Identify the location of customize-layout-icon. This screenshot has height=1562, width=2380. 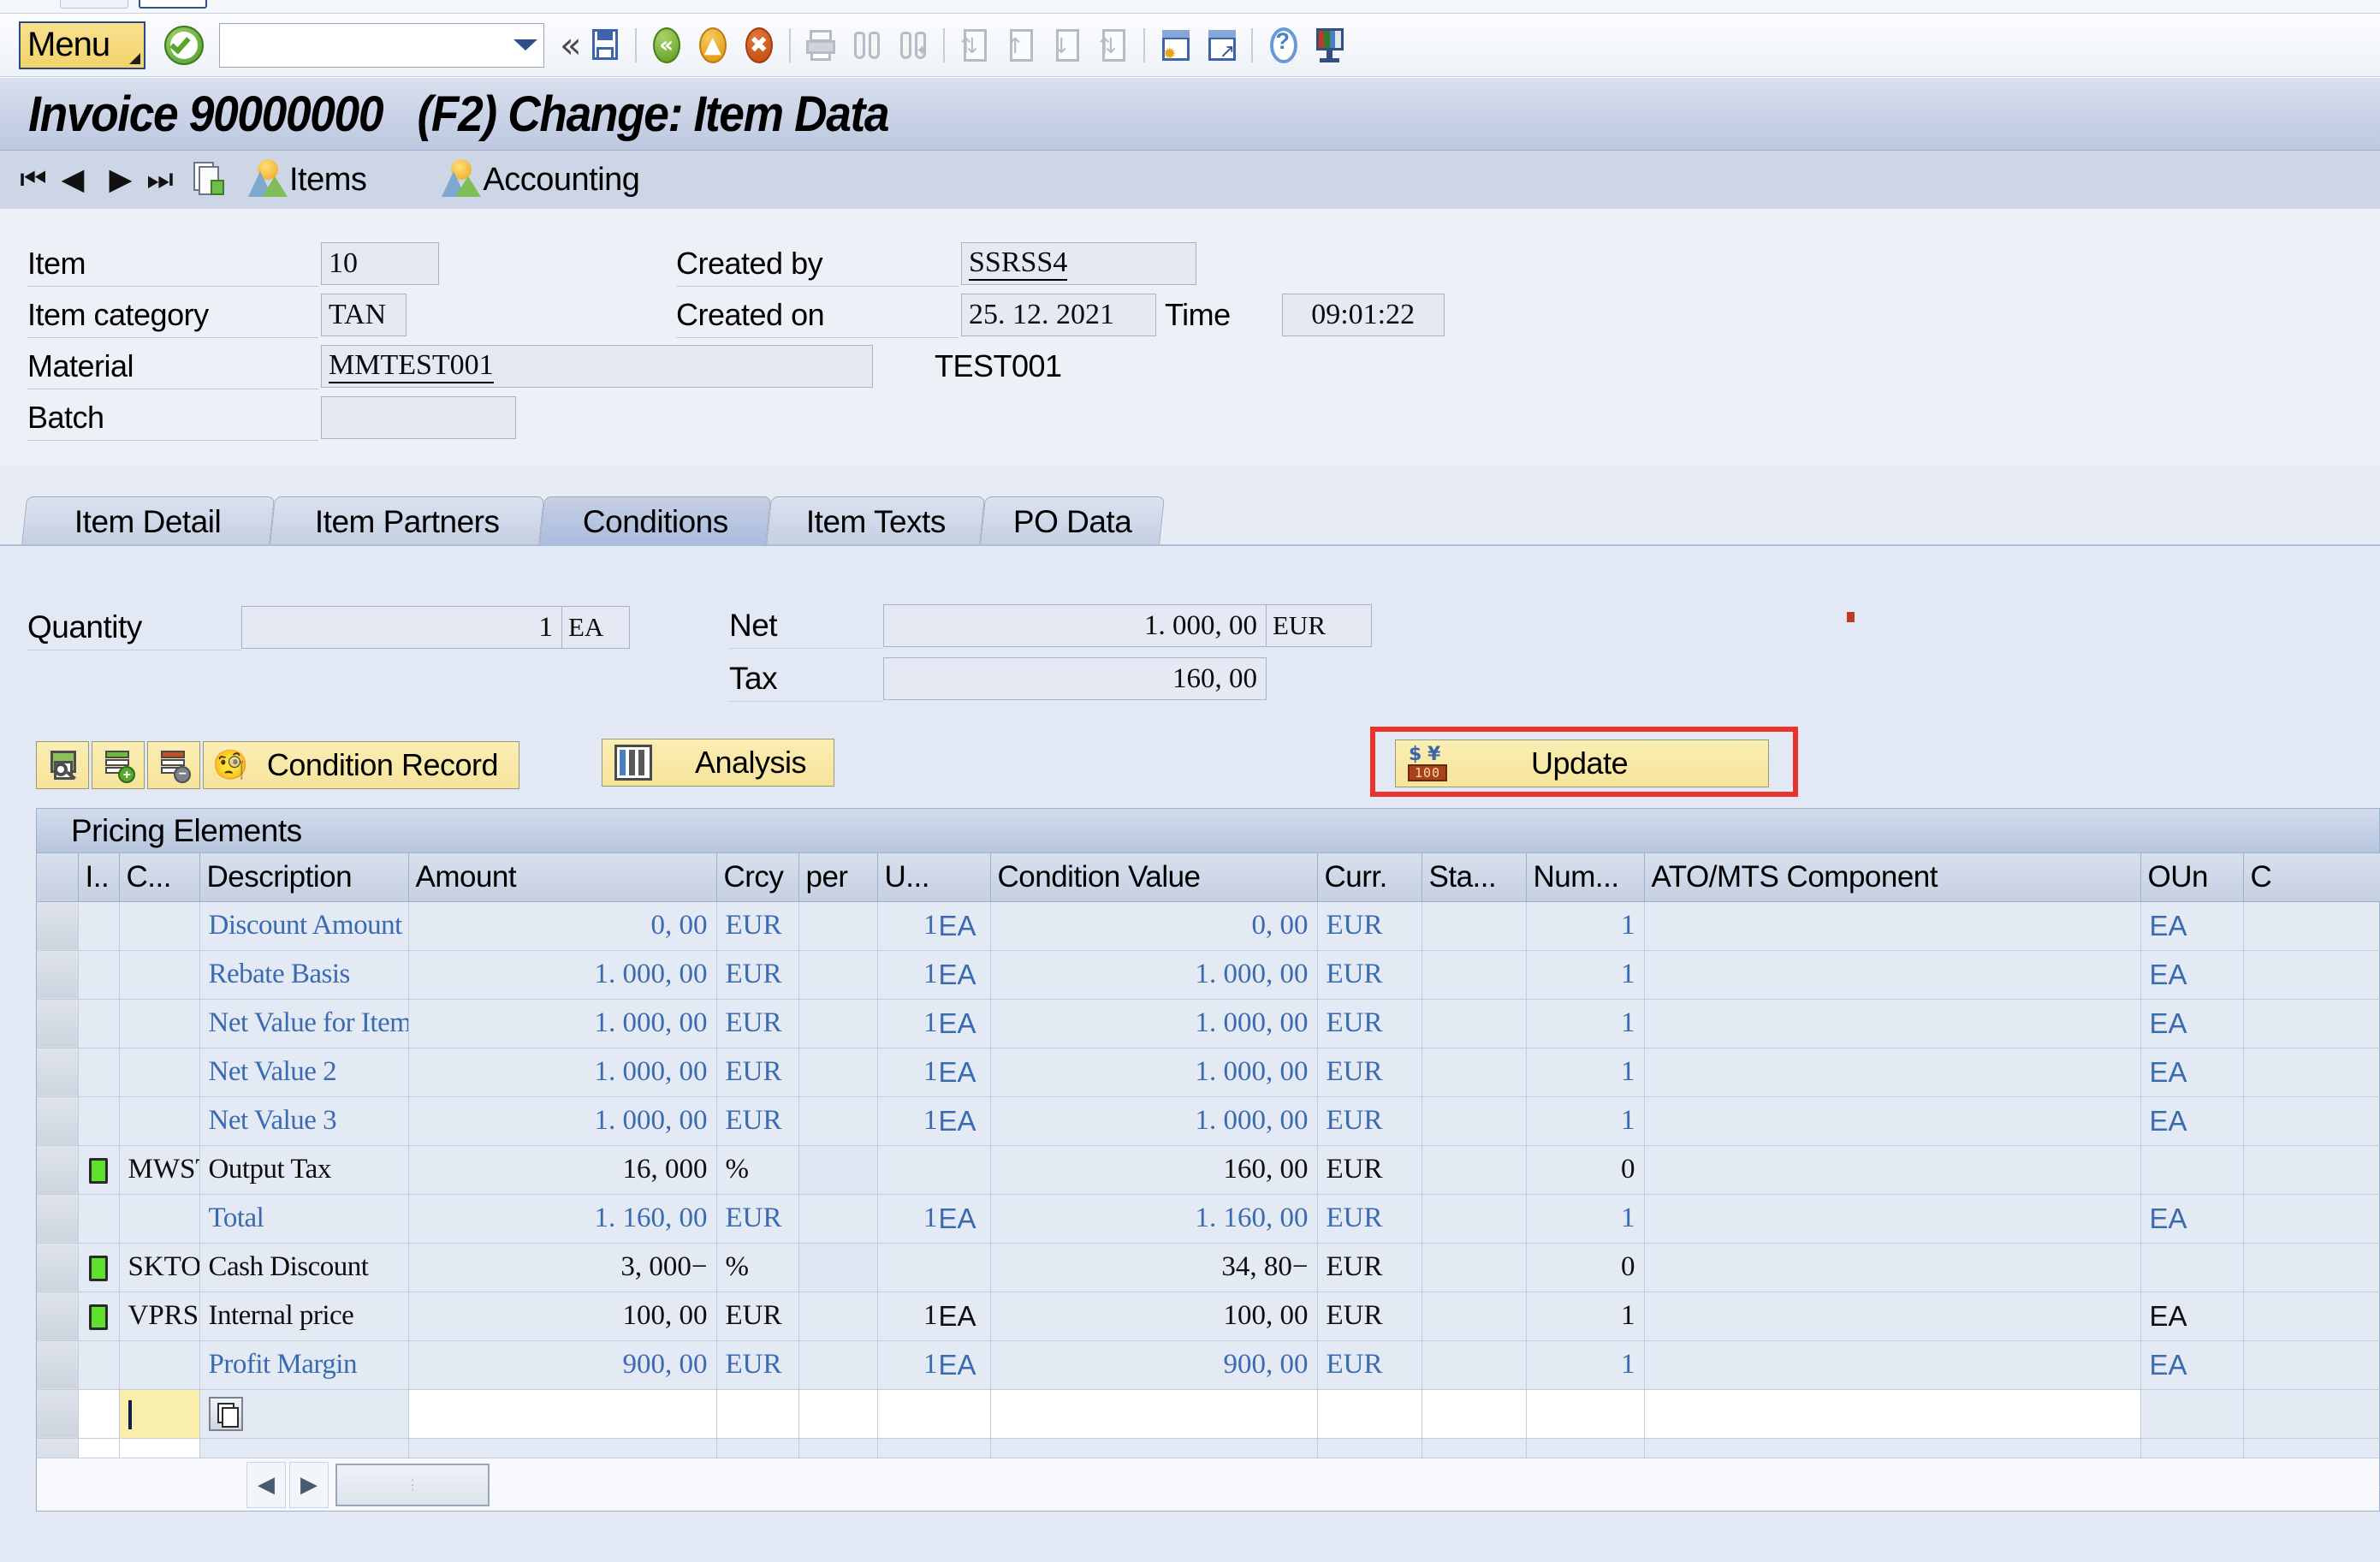
(1329, 45).